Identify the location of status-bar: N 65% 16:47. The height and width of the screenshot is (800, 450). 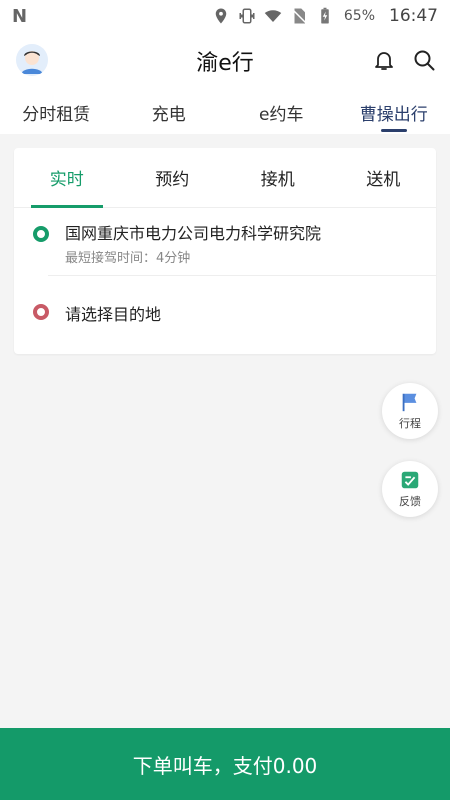
(225, 16).